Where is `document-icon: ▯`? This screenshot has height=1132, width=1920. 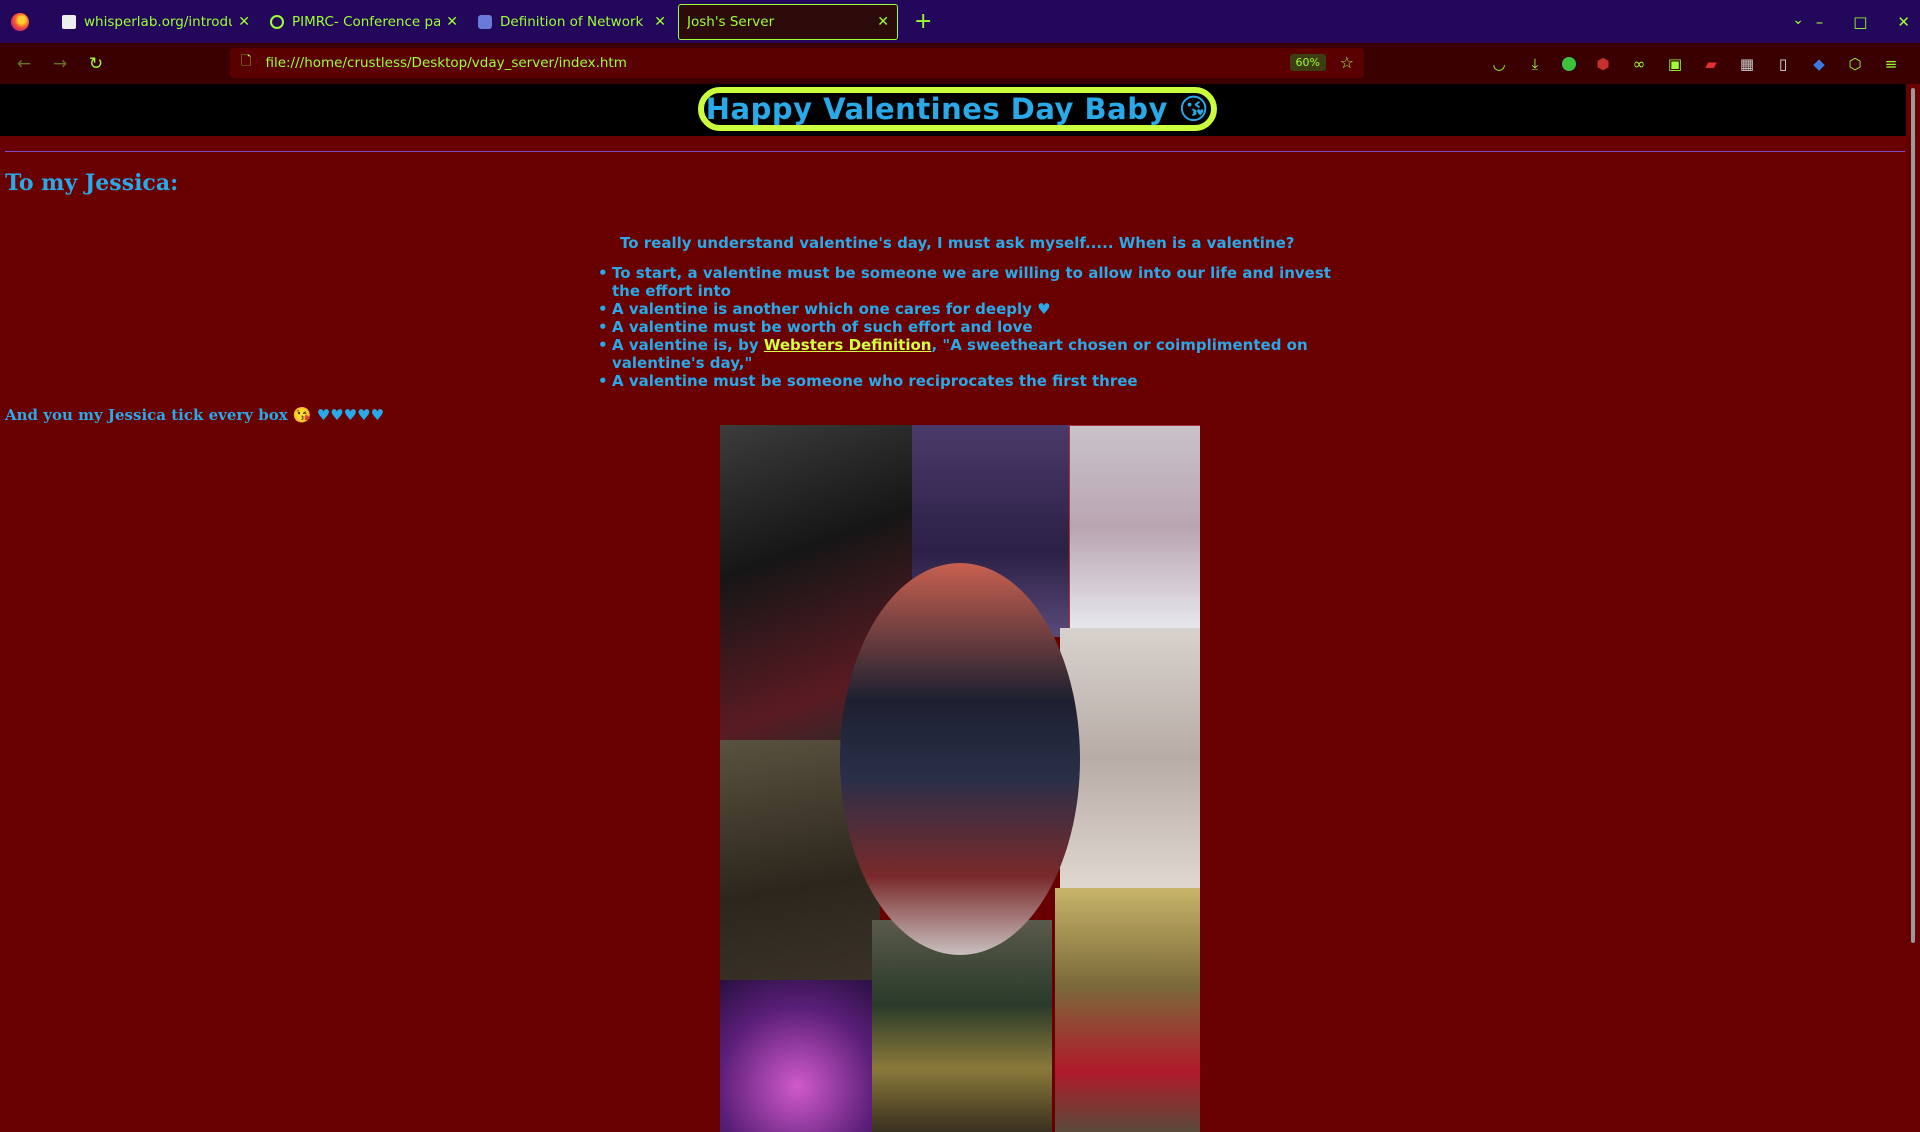 document-icon: ▯ is located at coordinates (1783, 64).